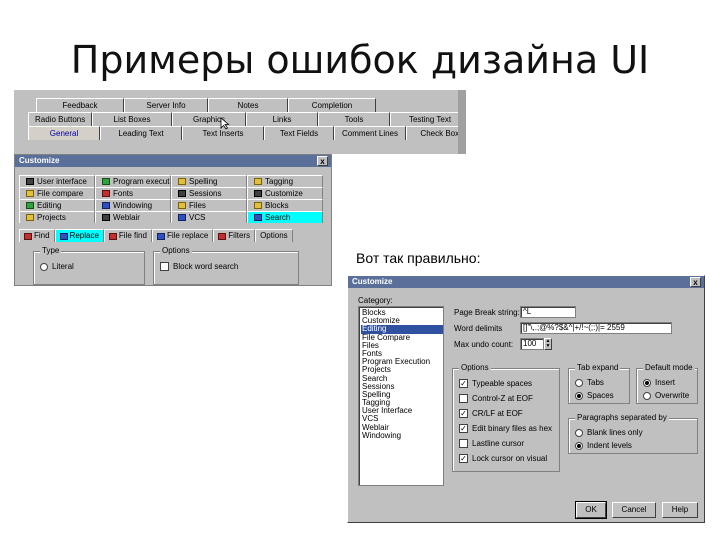 The image size is (720, 540). What do you see at coordinates (127, 235) in the screenshot?
I see `subtab-file-find: File find` at bounding box center [127, 235].